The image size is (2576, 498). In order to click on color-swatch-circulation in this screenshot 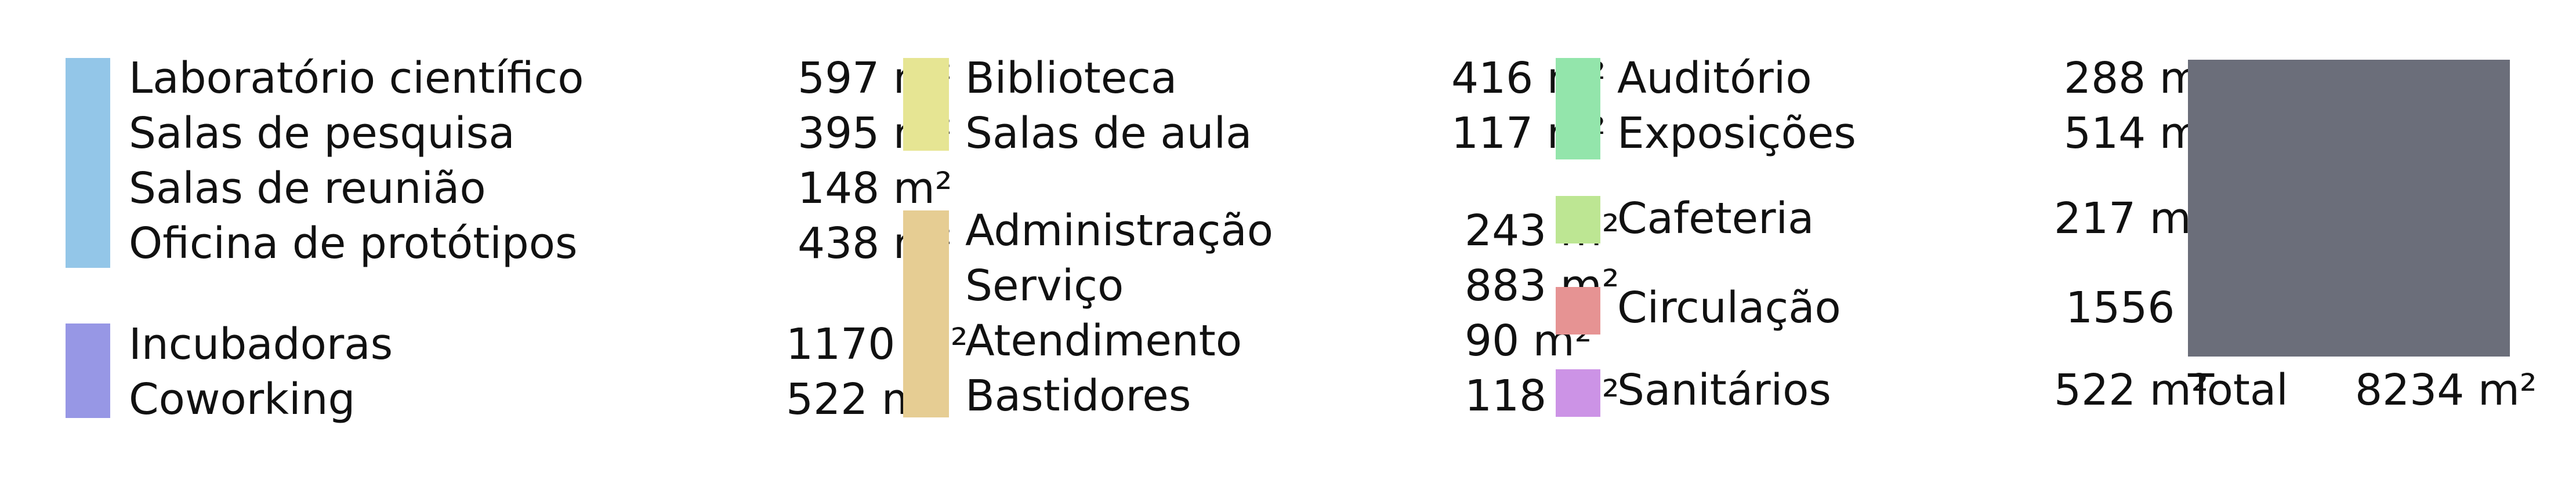, I will do `click(1578, 311)`.